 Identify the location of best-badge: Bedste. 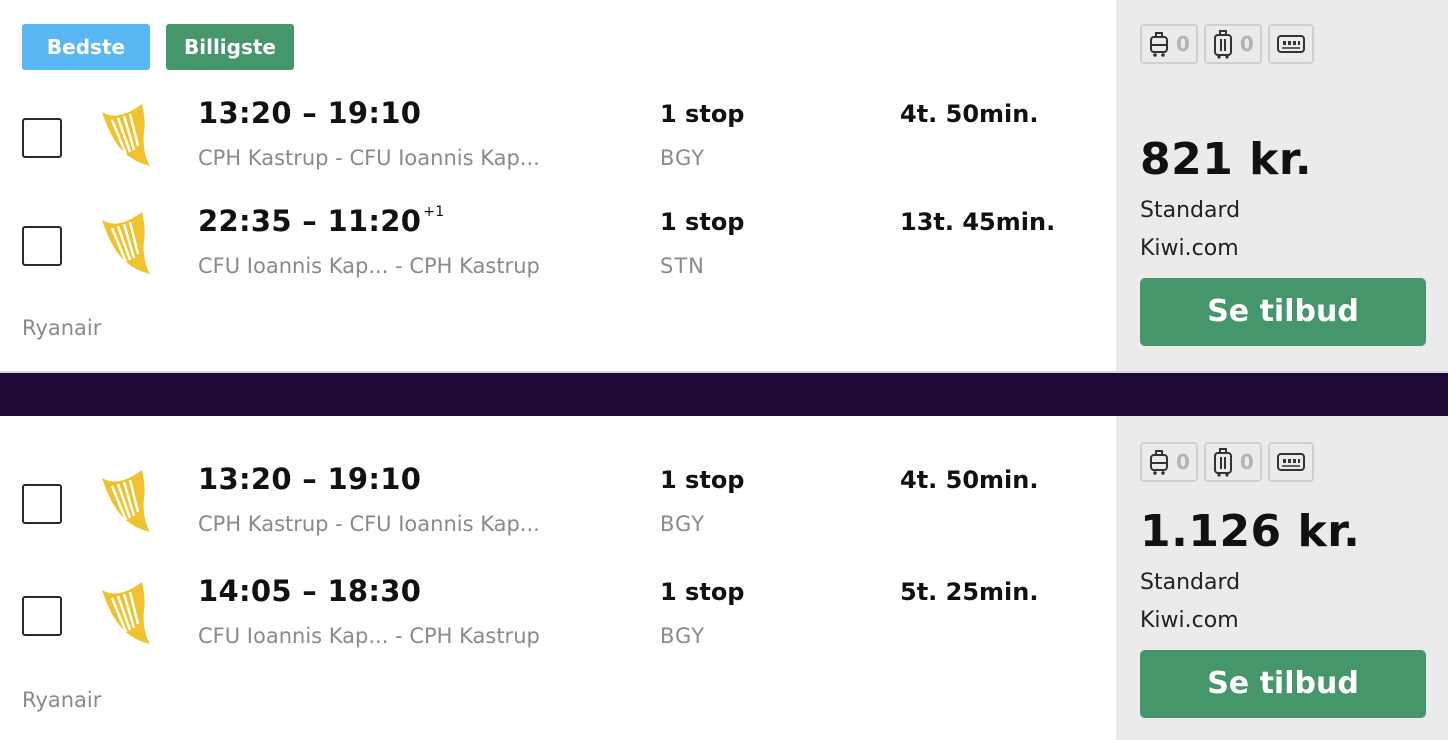
(86, 47).